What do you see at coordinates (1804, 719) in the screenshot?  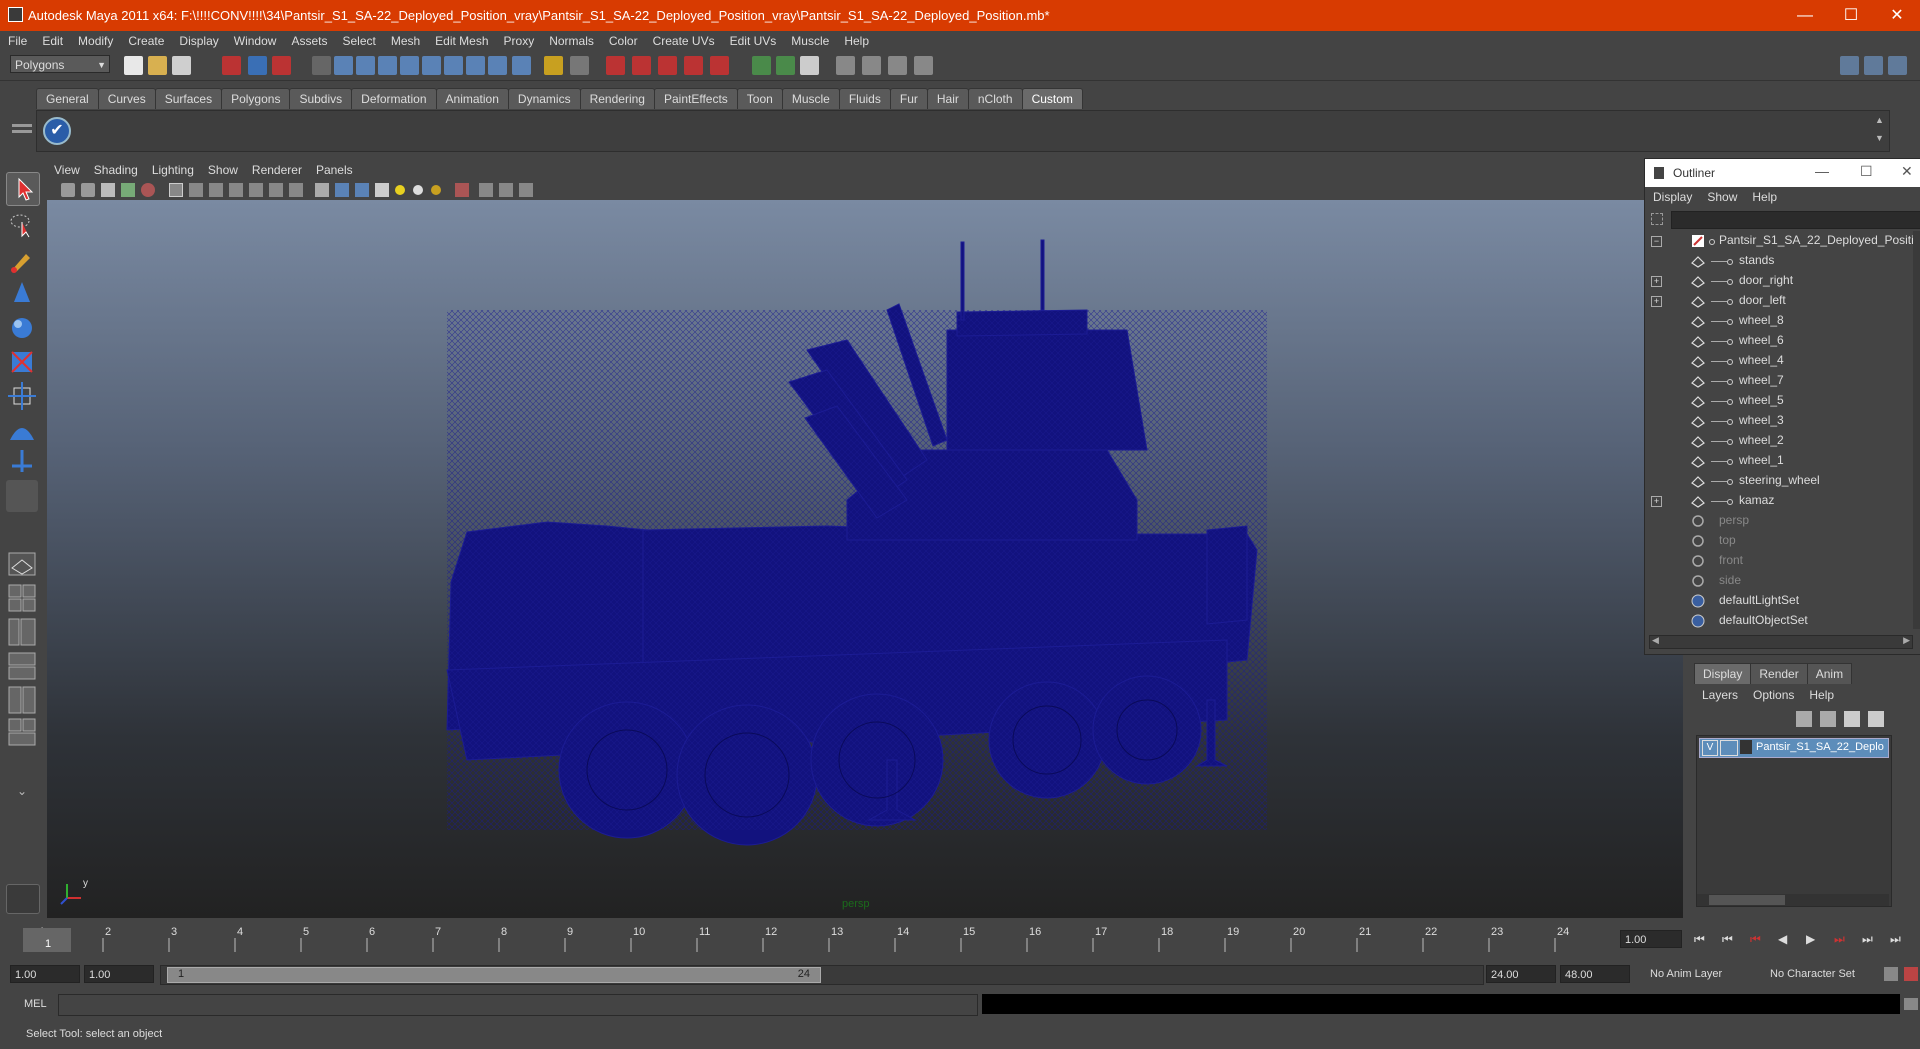 I see `move-layer-up-icon` at bounding box center [1804, 719].